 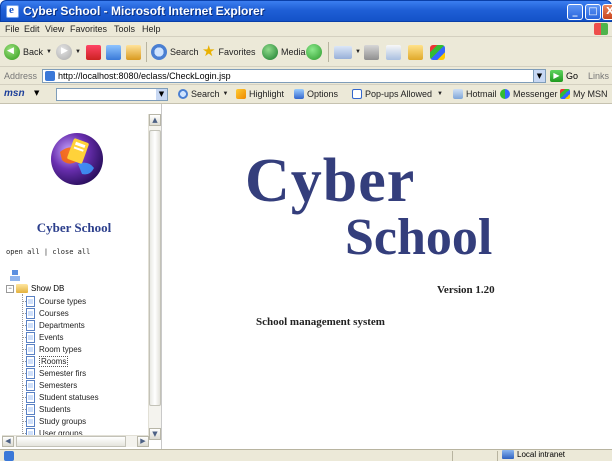 I want to click on menu-file: File, so click(x=12, y=29).